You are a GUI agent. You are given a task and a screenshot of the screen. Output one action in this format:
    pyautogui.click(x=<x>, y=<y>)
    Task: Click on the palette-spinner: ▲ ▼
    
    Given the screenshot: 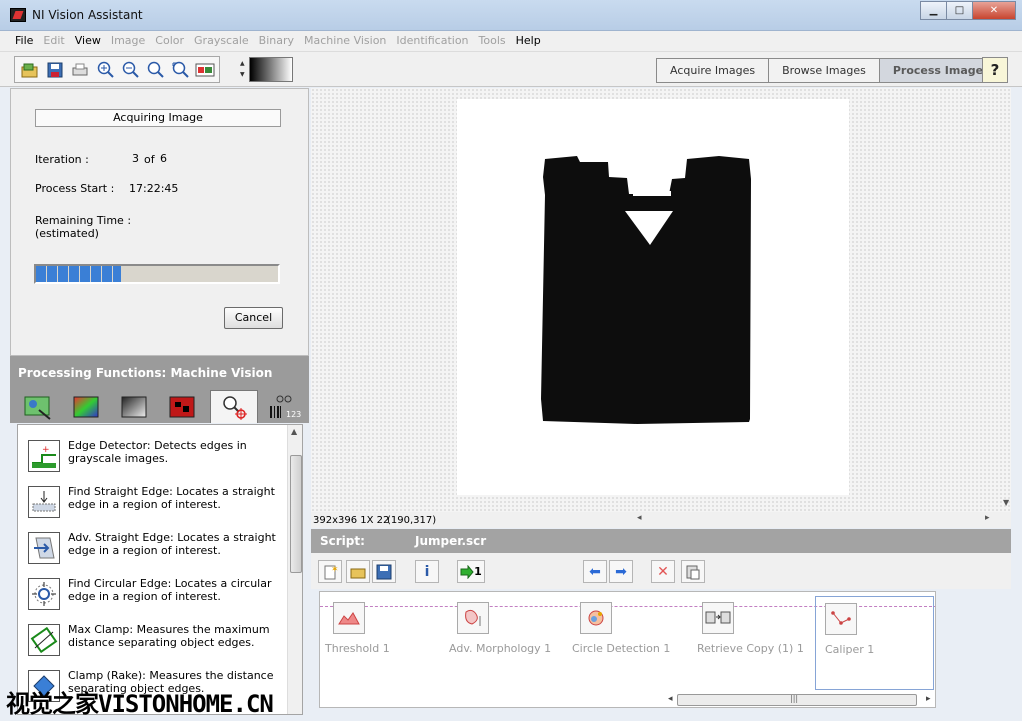 What is the action you would take?
    pyautogui.click(x=244, y=69)
    